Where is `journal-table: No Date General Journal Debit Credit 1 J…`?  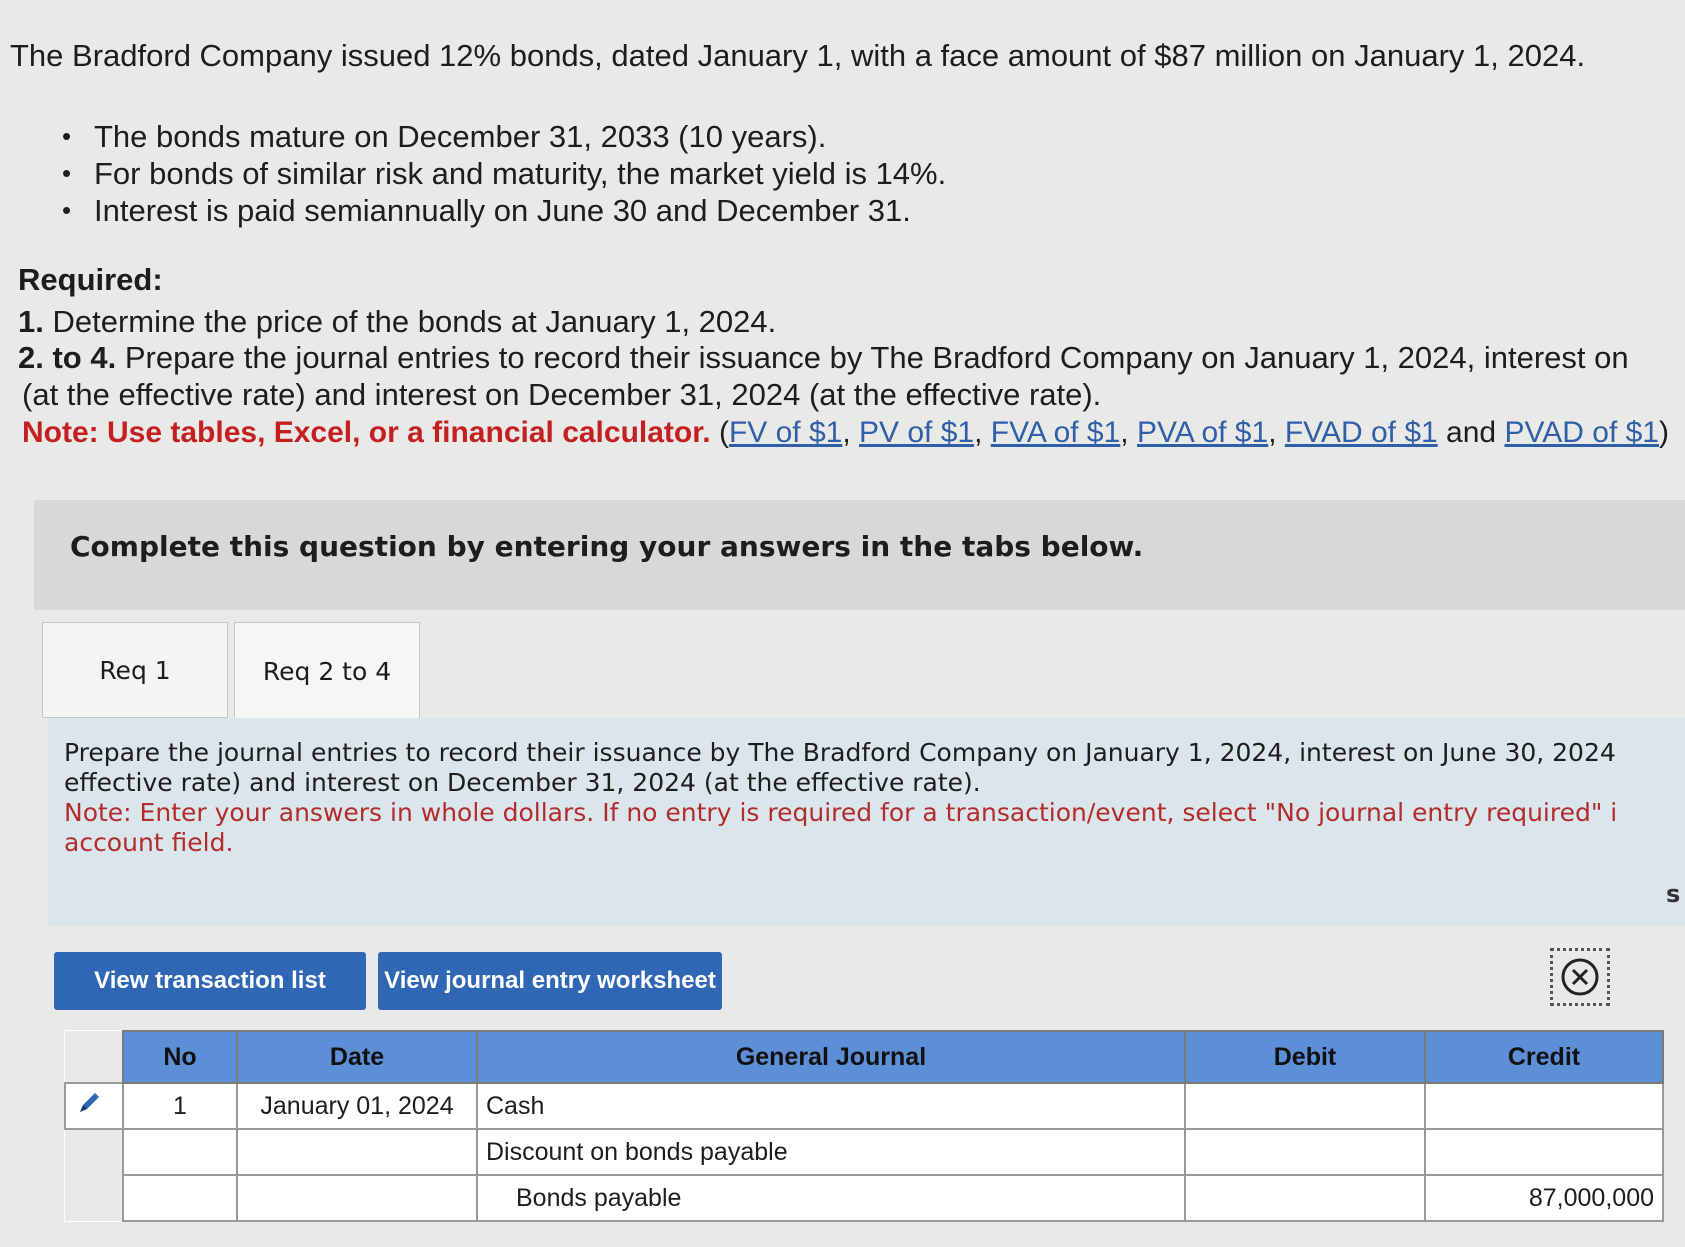
journal-table: No Date General Journal Debit Credit 1 J… is located at coordinates (864, 1126).